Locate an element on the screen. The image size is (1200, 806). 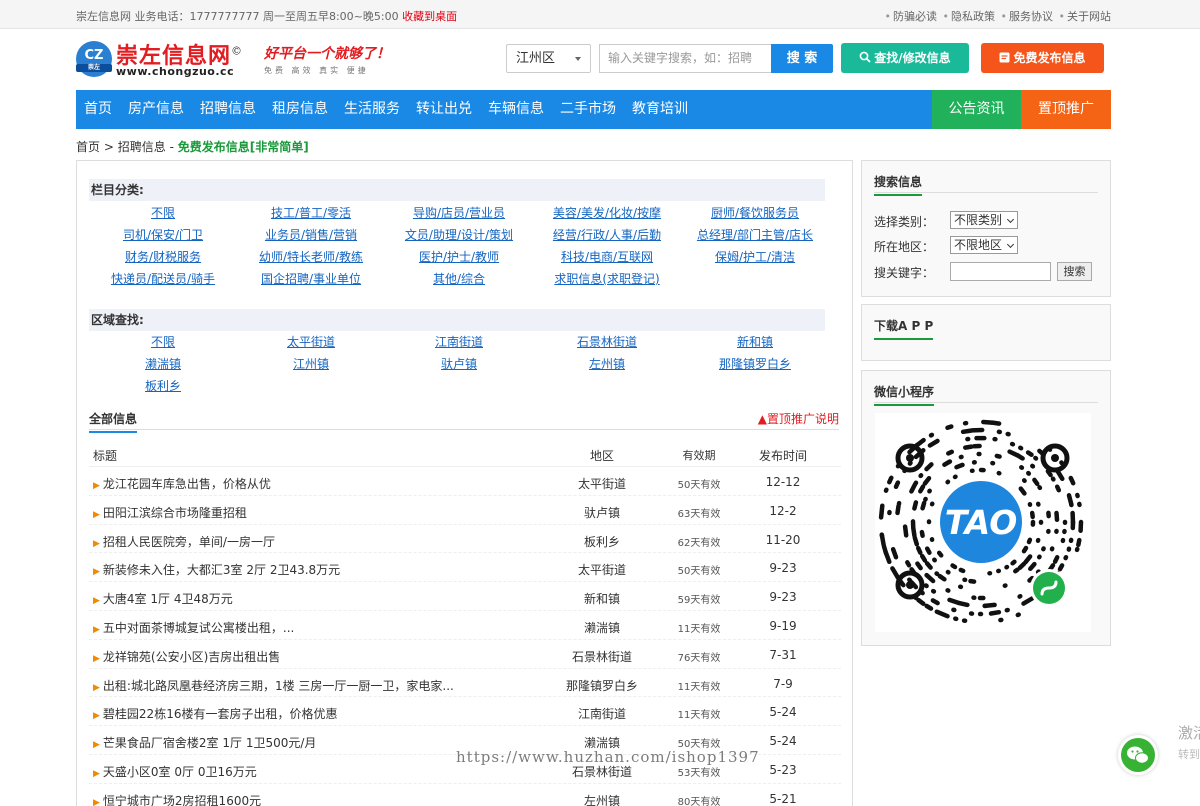
nav-transfer: 转让出兑 is located at coordinates (444, 109).